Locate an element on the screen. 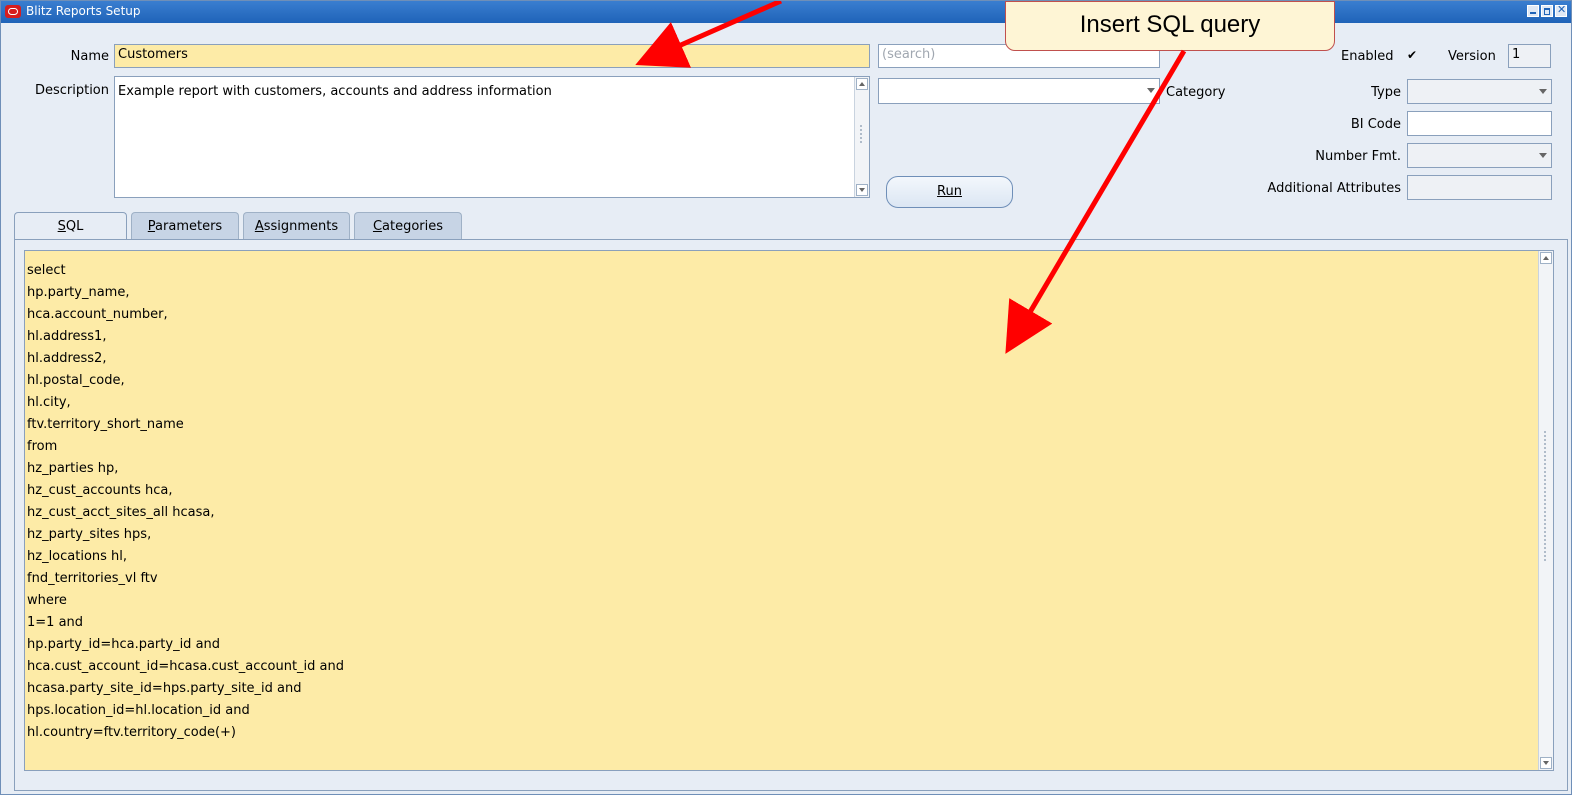 The height and width of the screenshot is (795, 1572). sql-line: hl.address2, is located at coordinates (67, 358).